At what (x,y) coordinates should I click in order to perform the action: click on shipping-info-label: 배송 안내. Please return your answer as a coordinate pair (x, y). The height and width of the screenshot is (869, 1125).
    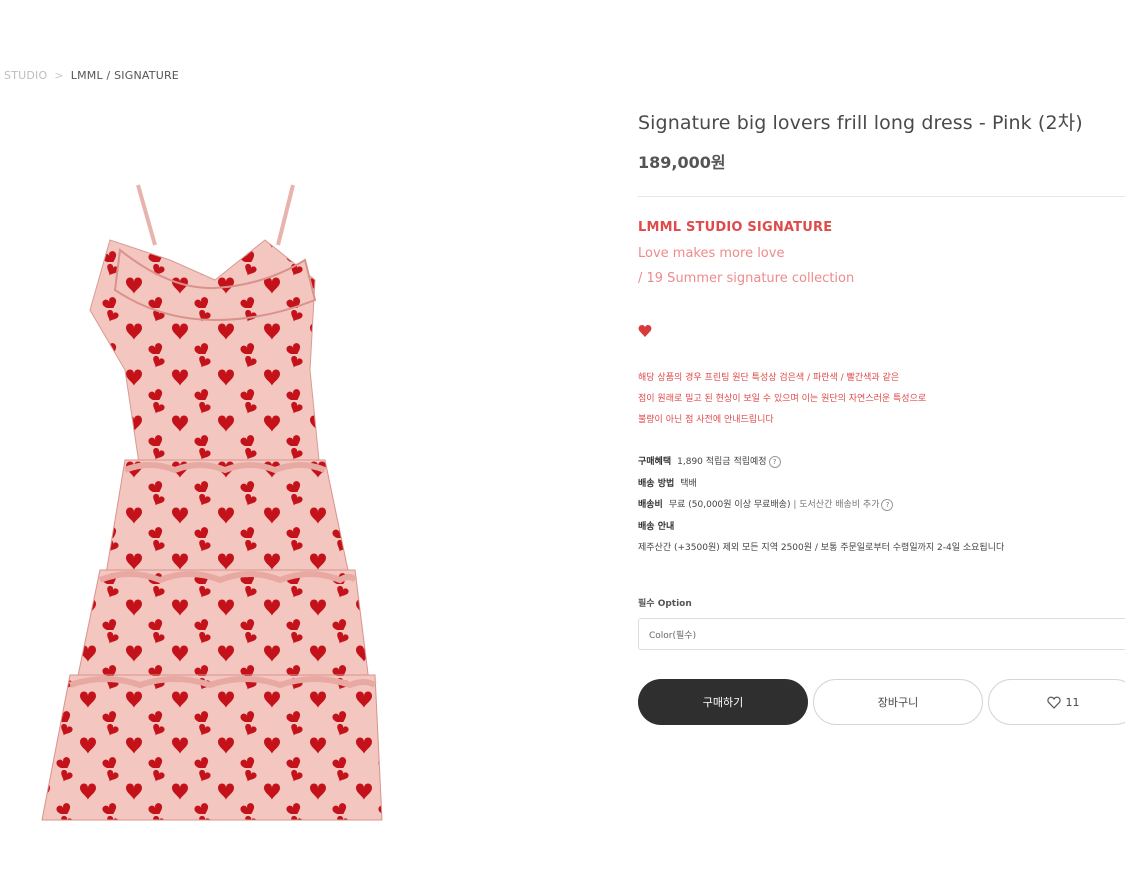
    Looking at the image, I should click on (656, 526).